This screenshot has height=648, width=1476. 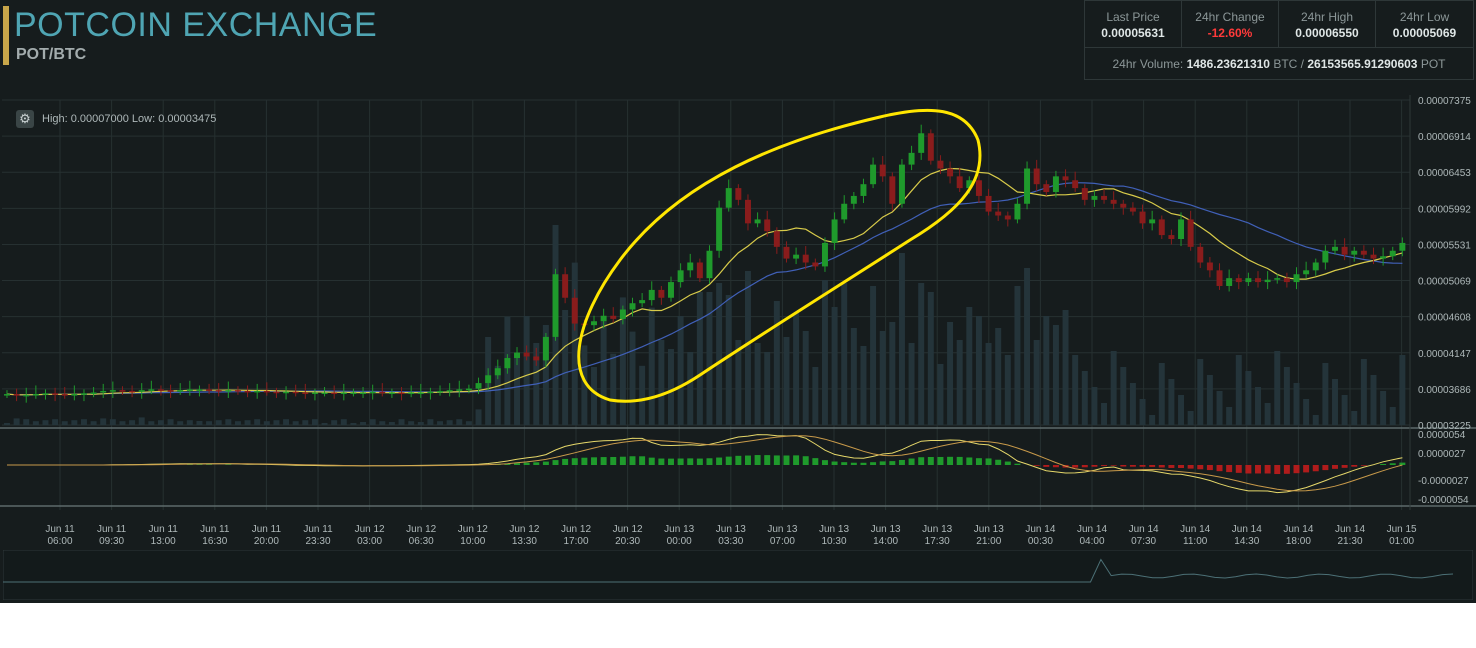 What do you see at coordinates (937, 541) in the screenshot?
I see `time-tick-time: 17:30` at bounding box center [937, 541].